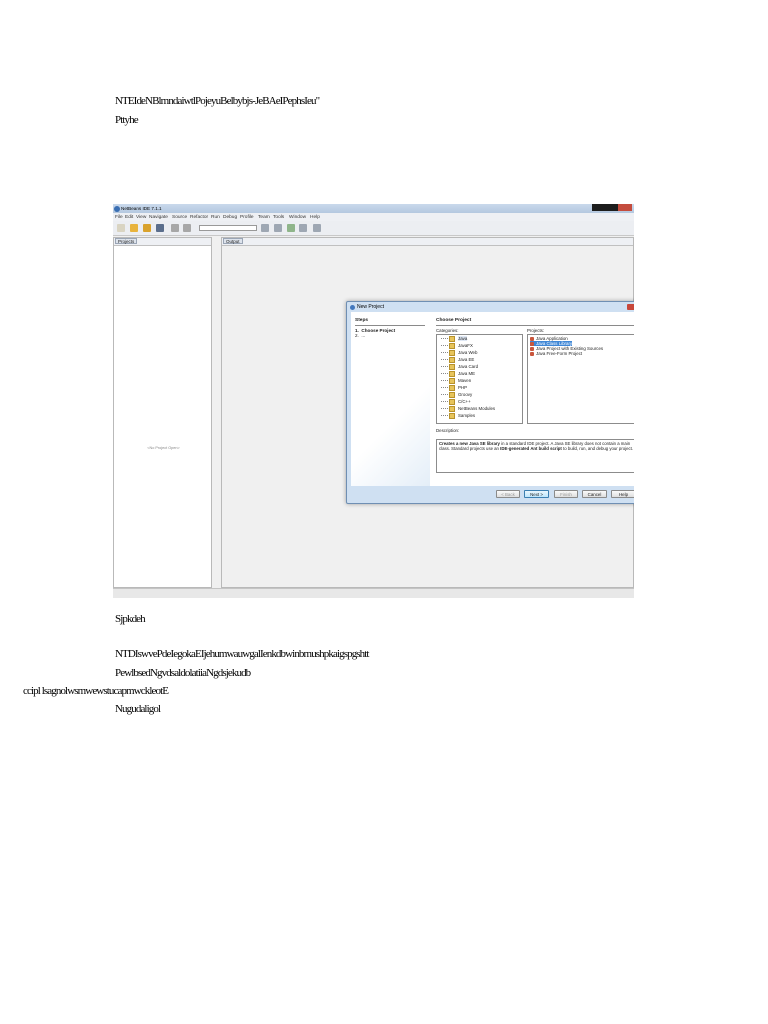  I want to click on description-label: Description:, so click(448, 430).